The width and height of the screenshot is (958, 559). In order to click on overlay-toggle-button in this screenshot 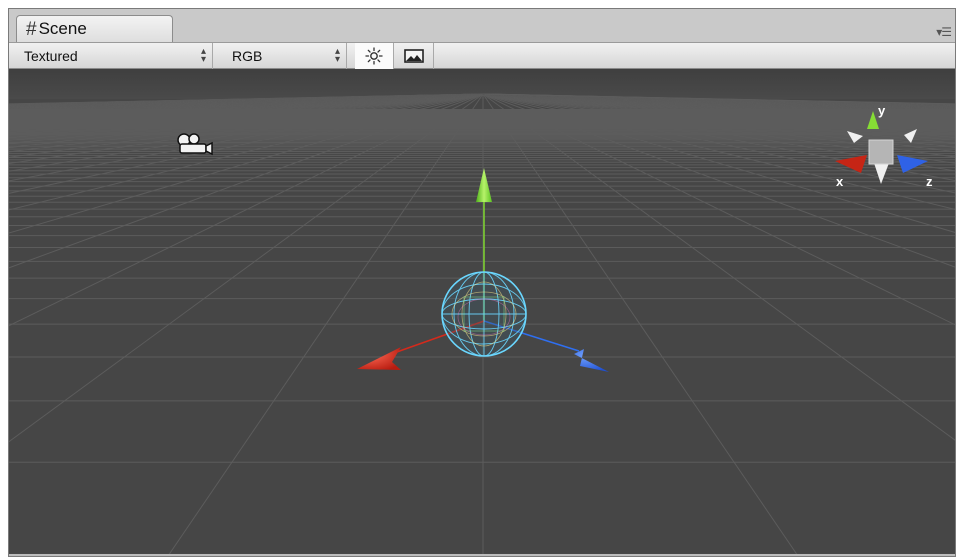, I will do `click(414, 56)`.